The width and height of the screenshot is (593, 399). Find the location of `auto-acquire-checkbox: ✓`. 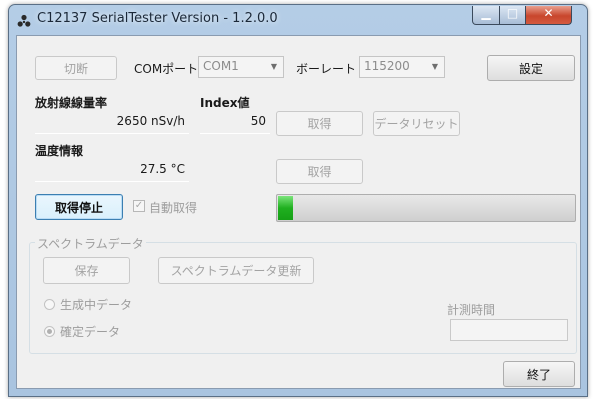

auto-acquire-checkbox: ✓ is located at coordinates (139, 206).